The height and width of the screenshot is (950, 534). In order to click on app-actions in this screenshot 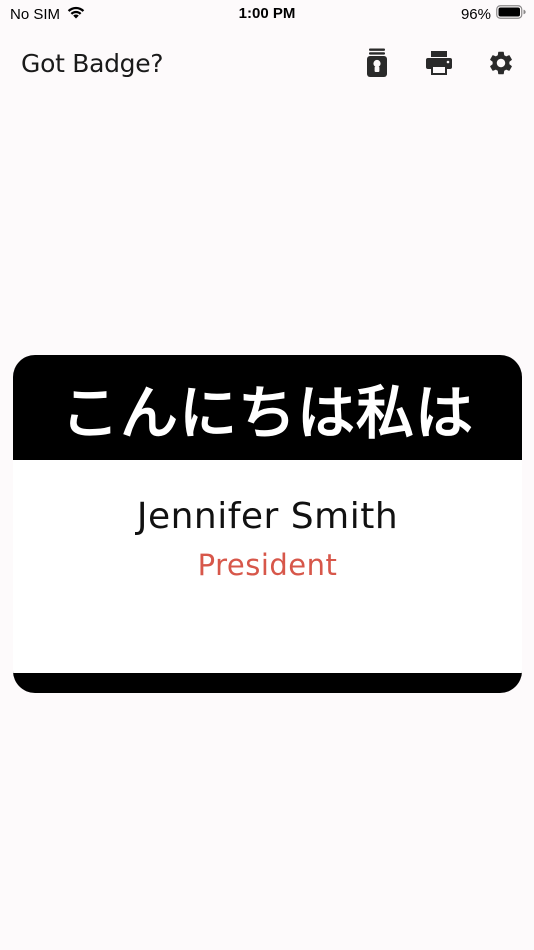, I will do `click(425, 65)`.